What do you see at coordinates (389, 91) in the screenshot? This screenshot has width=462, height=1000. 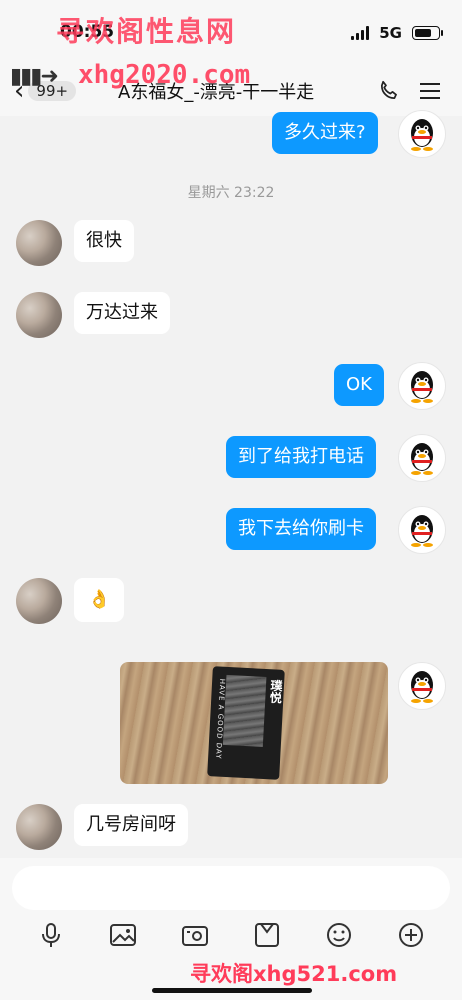 I see `phone-icon` at bounding box center [389, 91].